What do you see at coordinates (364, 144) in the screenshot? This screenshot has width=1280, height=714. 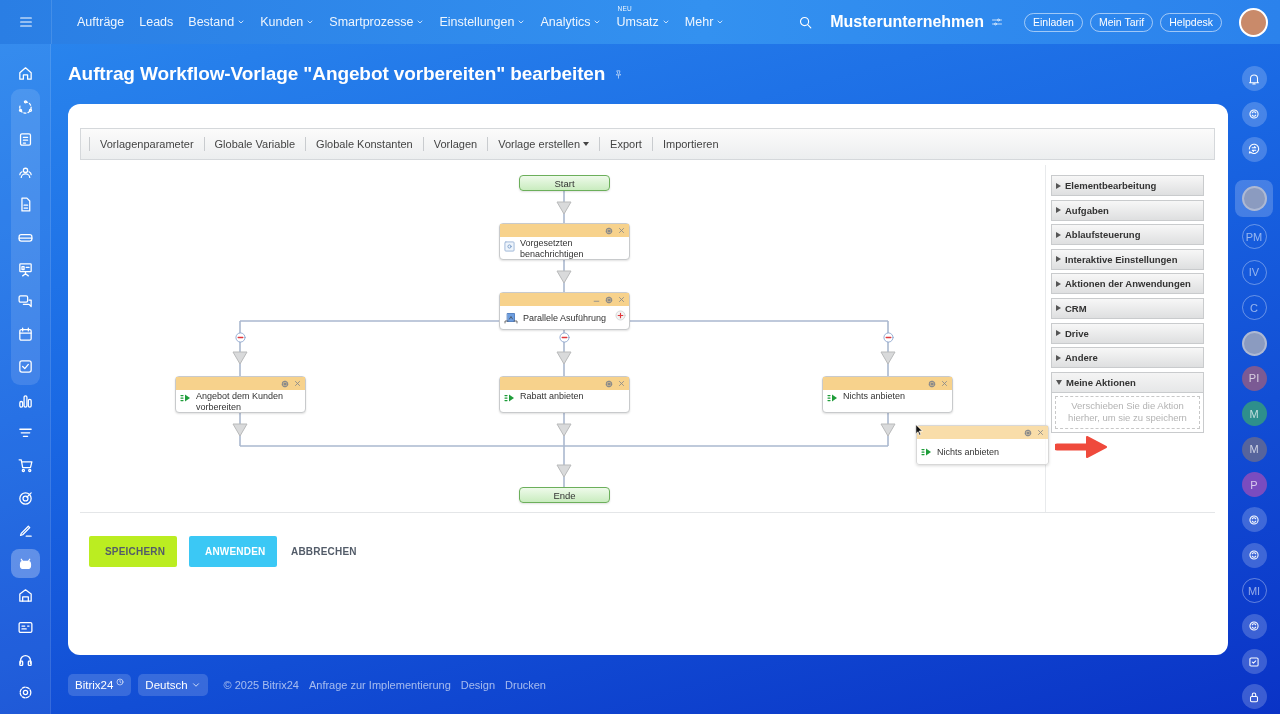 I see `toolbar-button: Globale Konstanten` at bounding box center [364, 144].